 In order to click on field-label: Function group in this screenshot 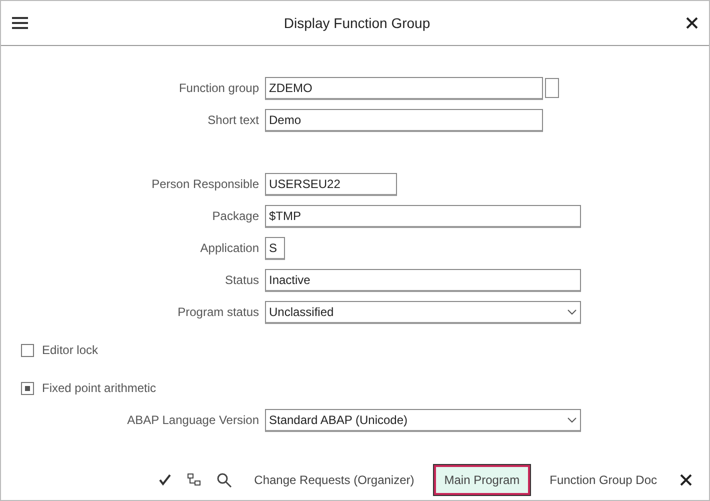, I will do `click(219, 88)`.